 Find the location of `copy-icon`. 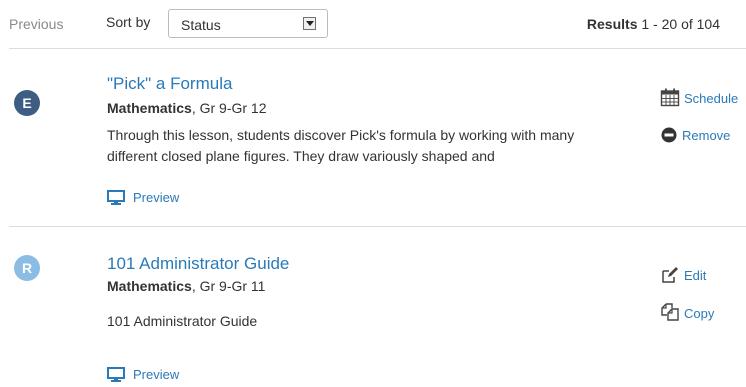

copy-icon is located at coordinates (670, 312).